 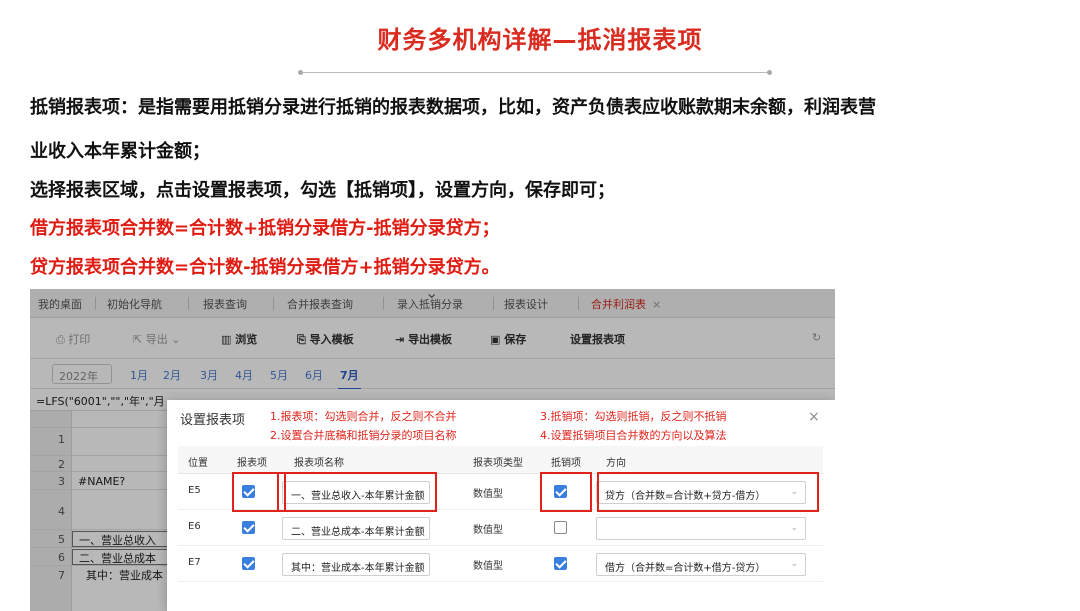 I want to click on highlight-direction, so click(x=708, y=492).